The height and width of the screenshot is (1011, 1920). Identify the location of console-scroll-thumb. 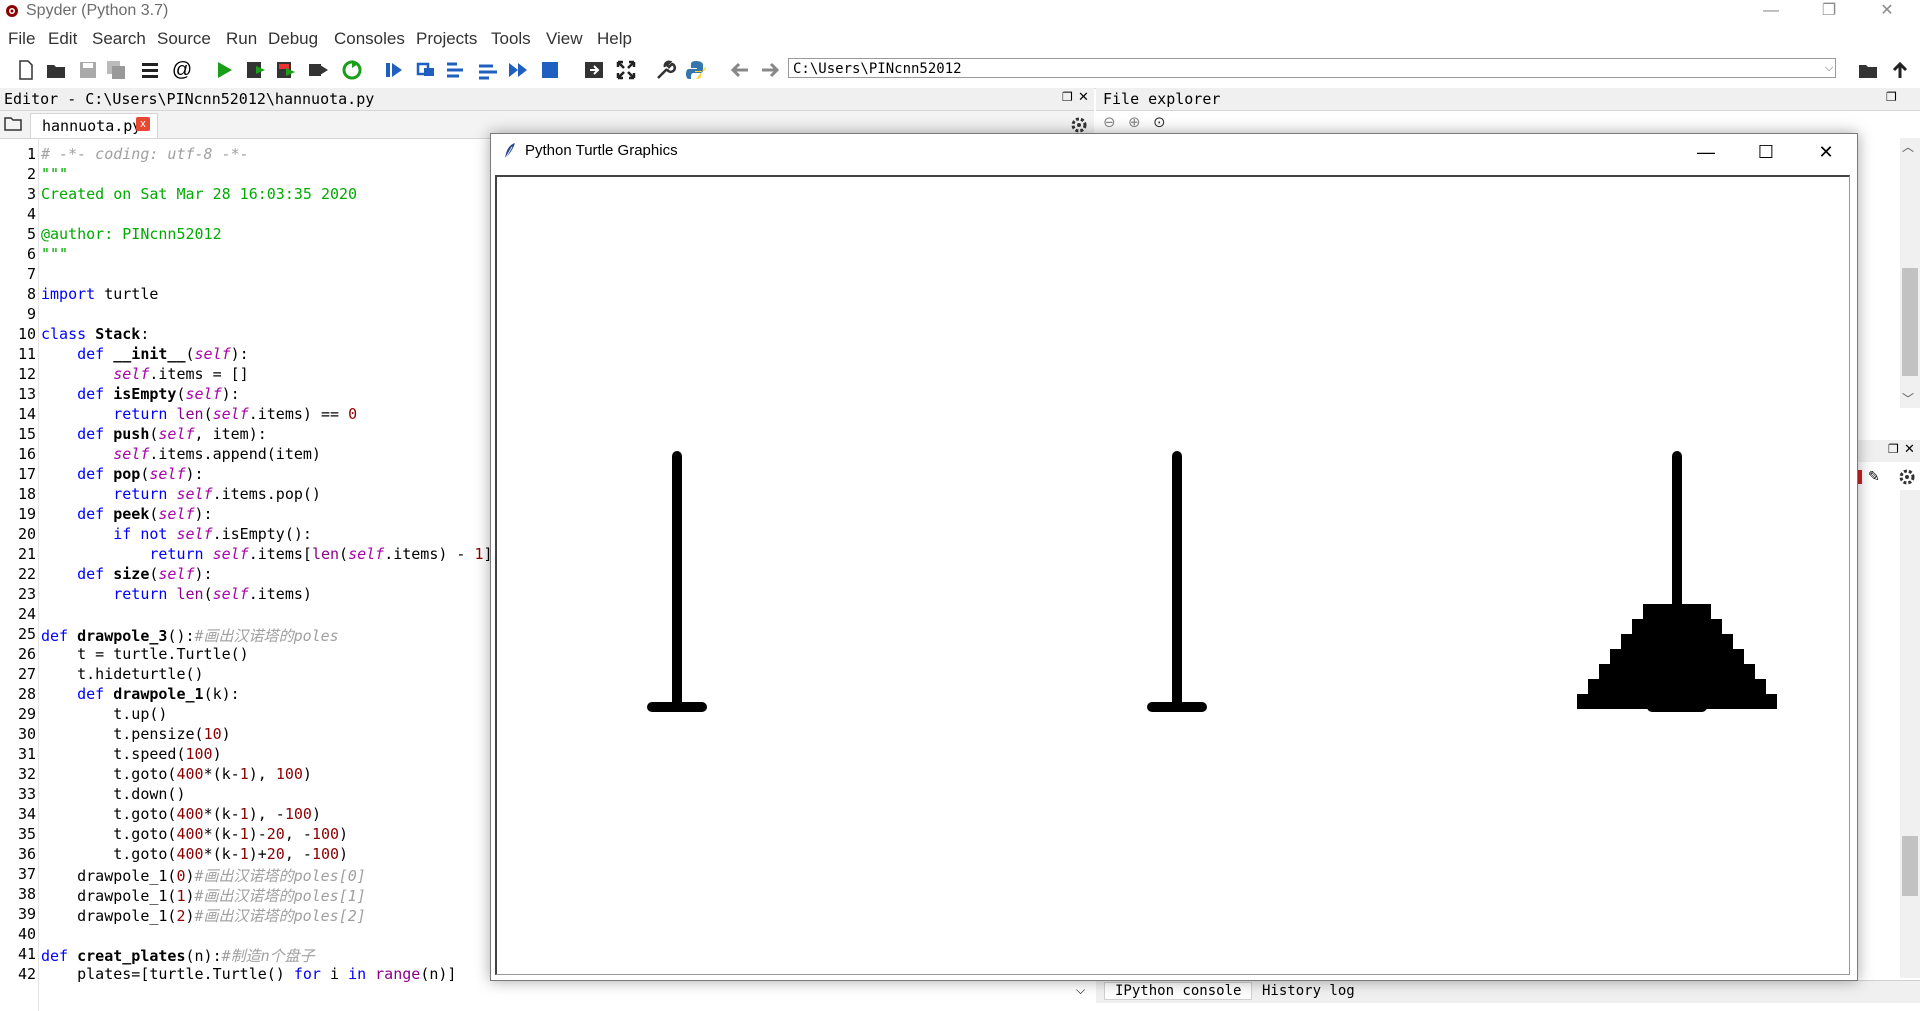
(1910, 866).